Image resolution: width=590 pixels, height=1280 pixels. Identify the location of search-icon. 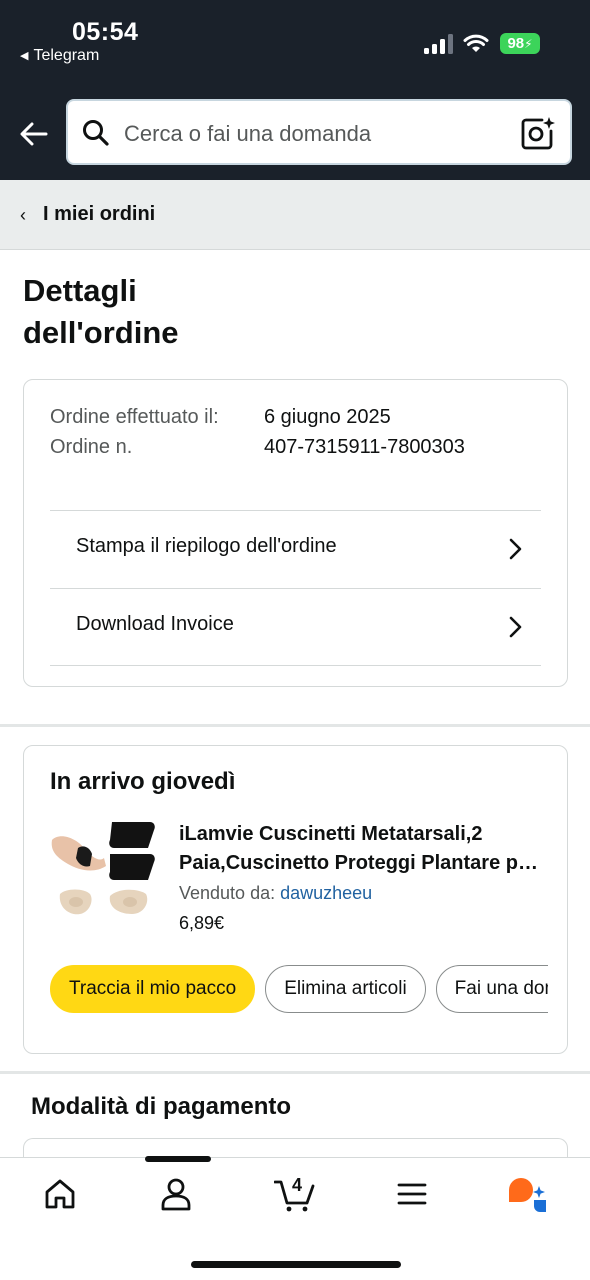
(96, 133).